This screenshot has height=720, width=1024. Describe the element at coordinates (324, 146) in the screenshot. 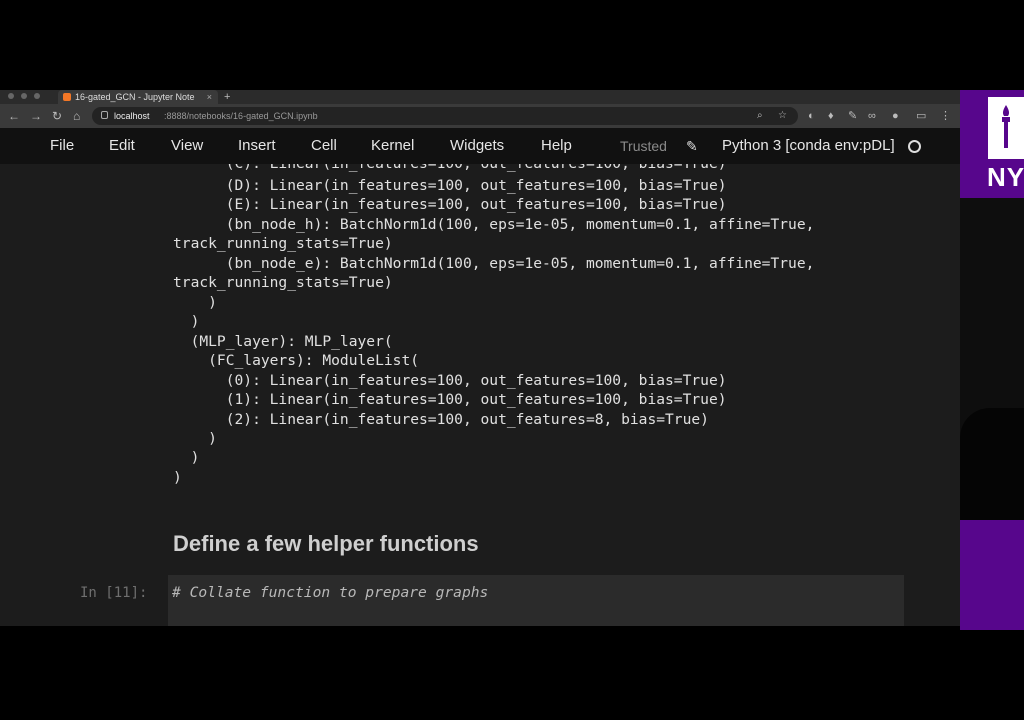

I see `menu-cell: Cell` at that location.